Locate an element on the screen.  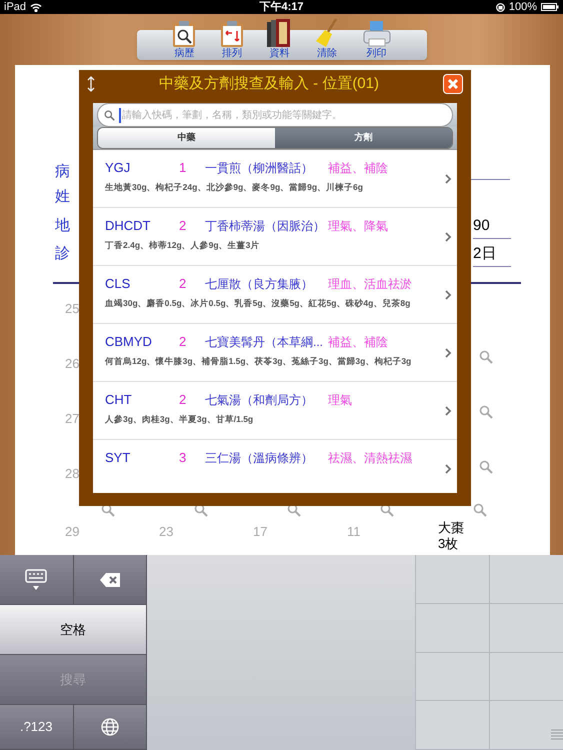
list-row: YGJ 1 一貫煎（柳洲醫話） 補益、補陰 生地黃30g、枸杞子24g、北沙參9g、麥冬9g、當歸9g、川楝子6g is located at coordinates (275, 179).